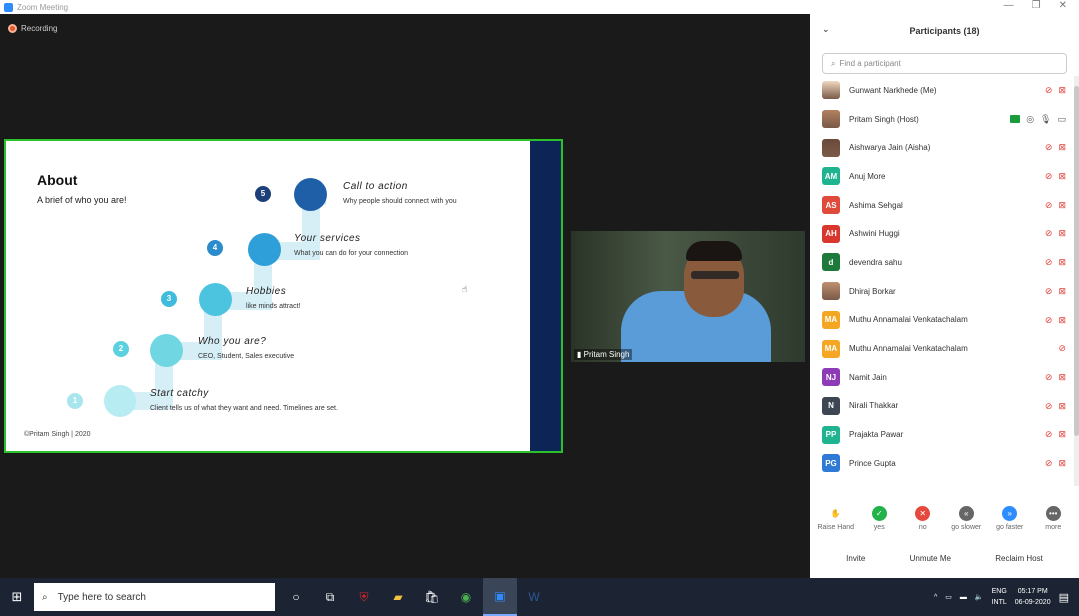 Image resolution: width=1079 pixels, height=616 pixels. I want to click on reaction-no-button: ✕ no, so click(923, 518).